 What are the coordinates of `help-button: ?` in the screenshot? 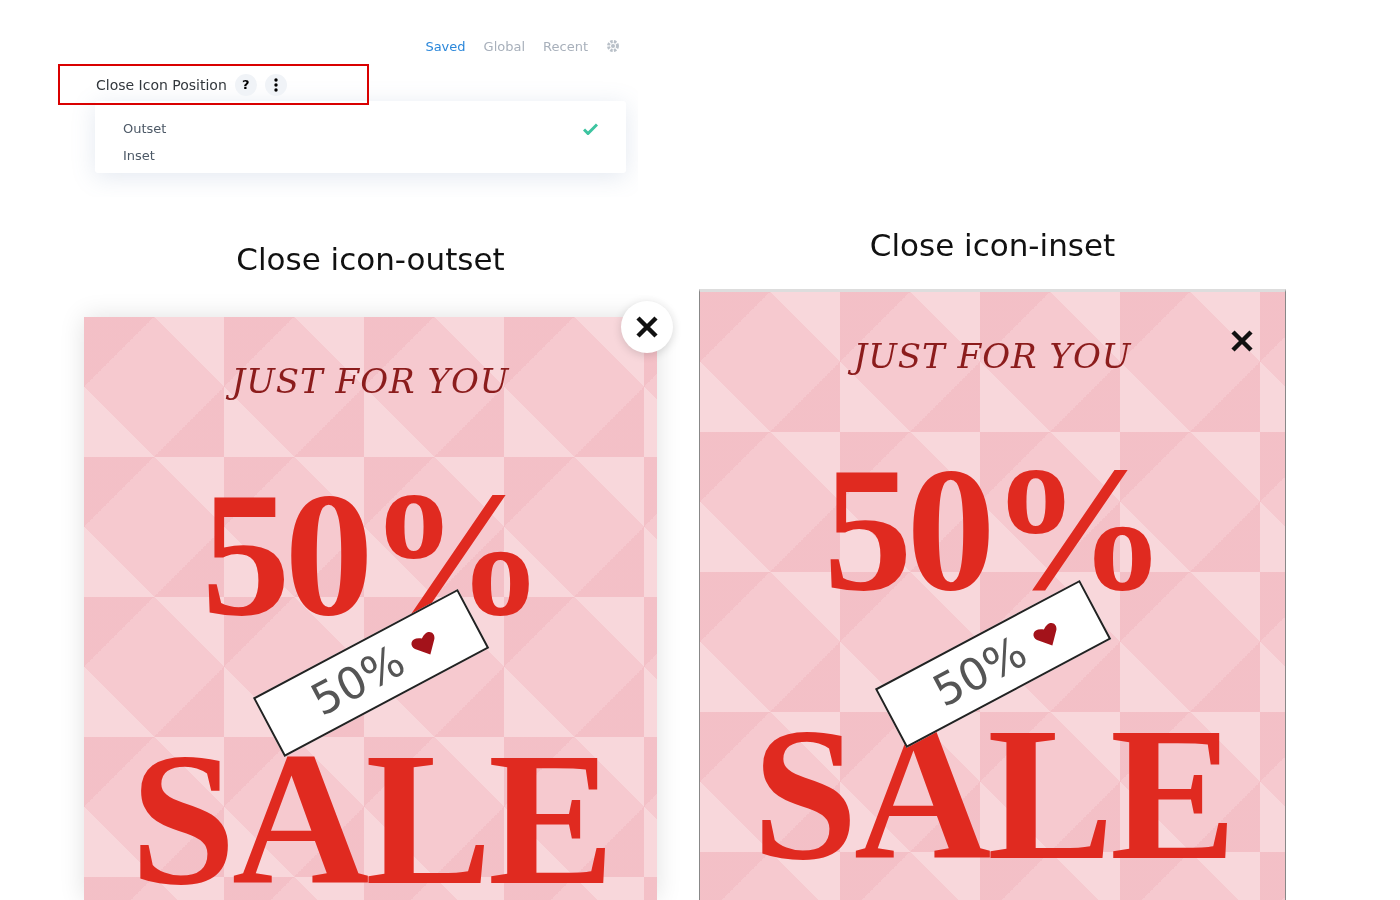 It's located at (245, 84).